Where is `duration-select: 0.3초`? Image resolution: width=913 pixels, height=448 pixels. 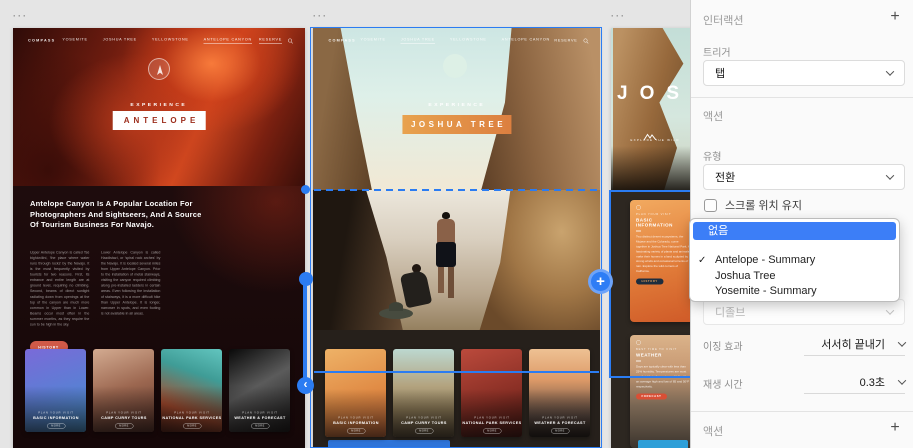
duration-select: 0.3초 is located at coordinates (855, 382).